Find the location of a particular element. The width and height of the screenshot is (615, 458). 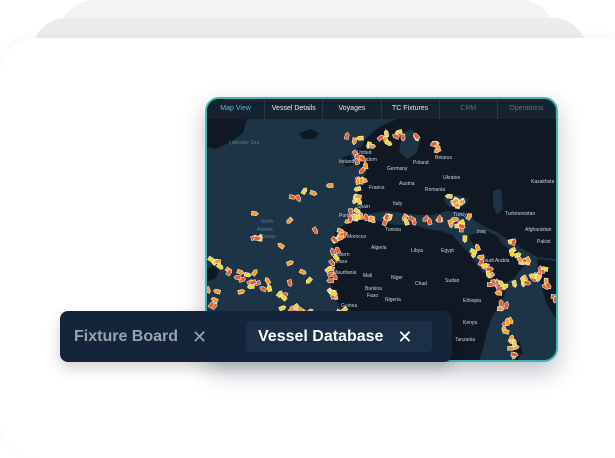

map-label-north-atlantic-ocean-3: Ocean is located at coordinates (268, 237).